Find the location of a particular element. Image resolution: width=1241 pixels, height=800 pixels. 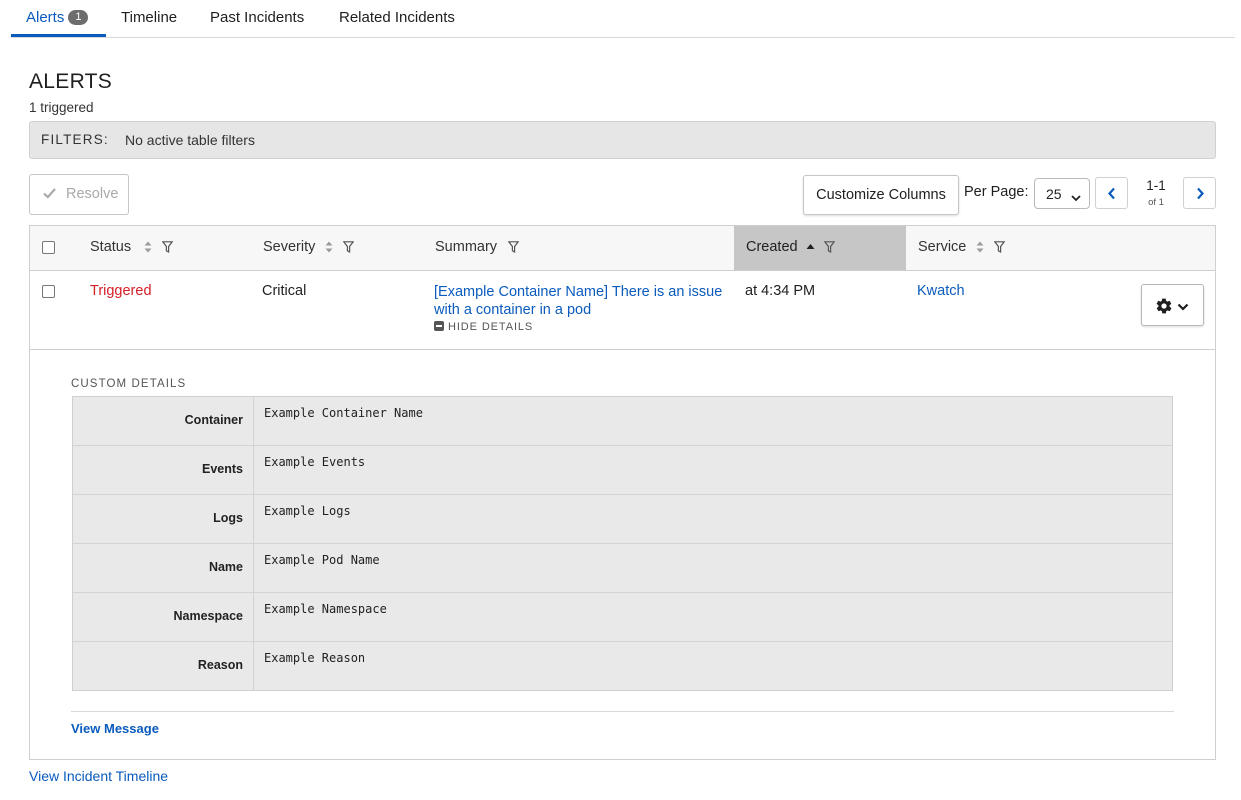

next-page-button is located at coordinates (1199, 193).